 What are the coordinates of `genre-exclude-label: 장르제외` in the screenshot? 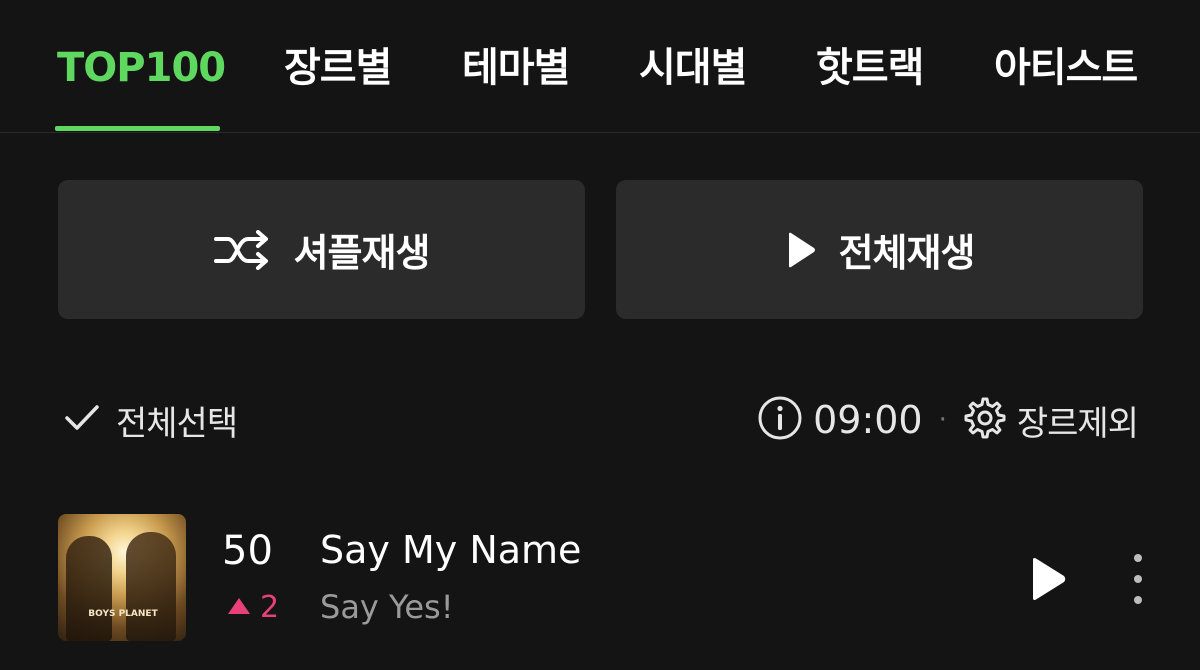 It's located at (1077, 423).